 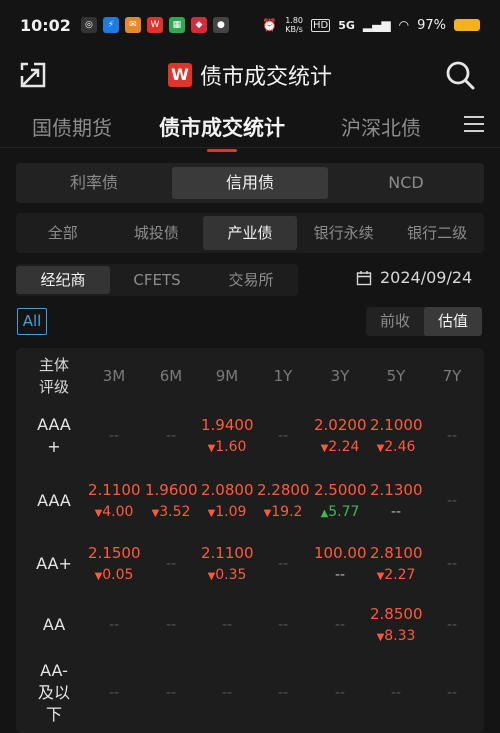 I want to click on chat-app-icon: ●, so click(x=220, y=25).